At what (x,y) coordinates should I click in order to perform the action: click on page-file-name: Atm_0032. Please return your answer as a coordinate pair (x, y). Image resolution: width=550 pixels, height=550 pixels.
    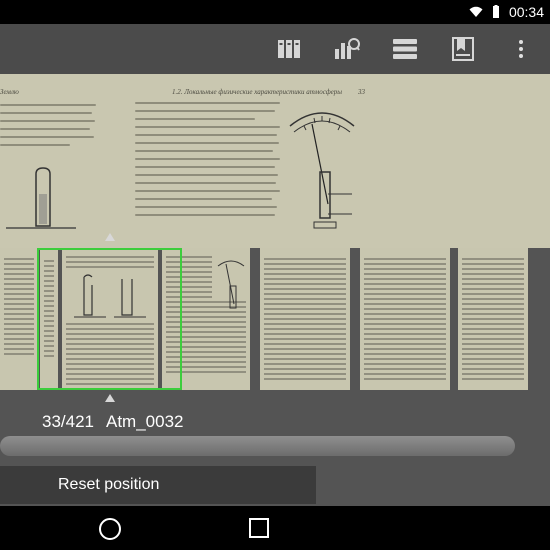
    Looking at the image, I should click on (145, 421).